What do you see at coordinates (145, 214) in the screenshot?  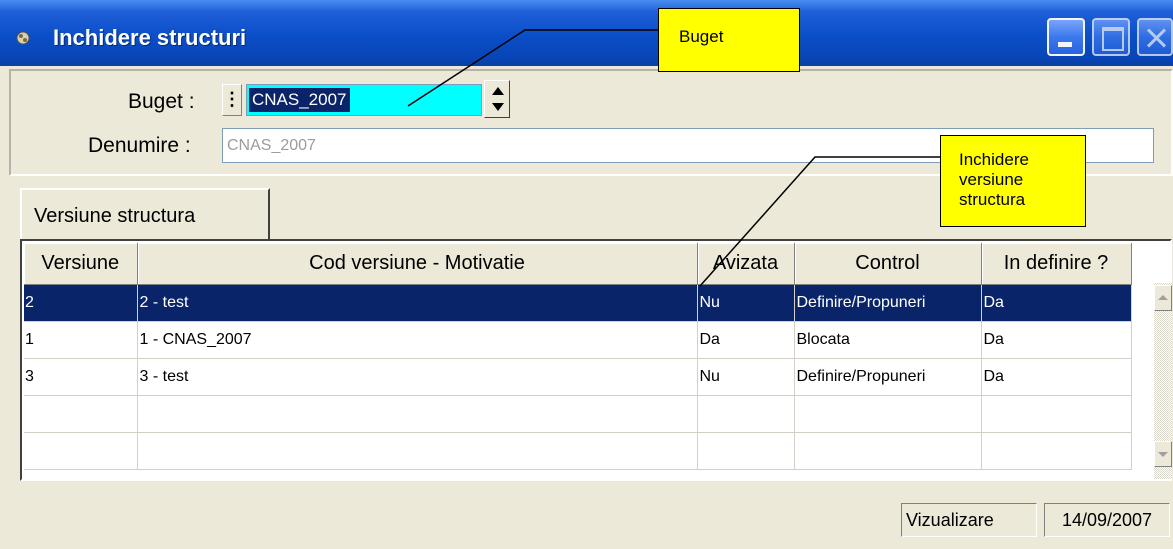 I see `tab-versiune-structura: Versiune structura` at bounding box center [145, 214].